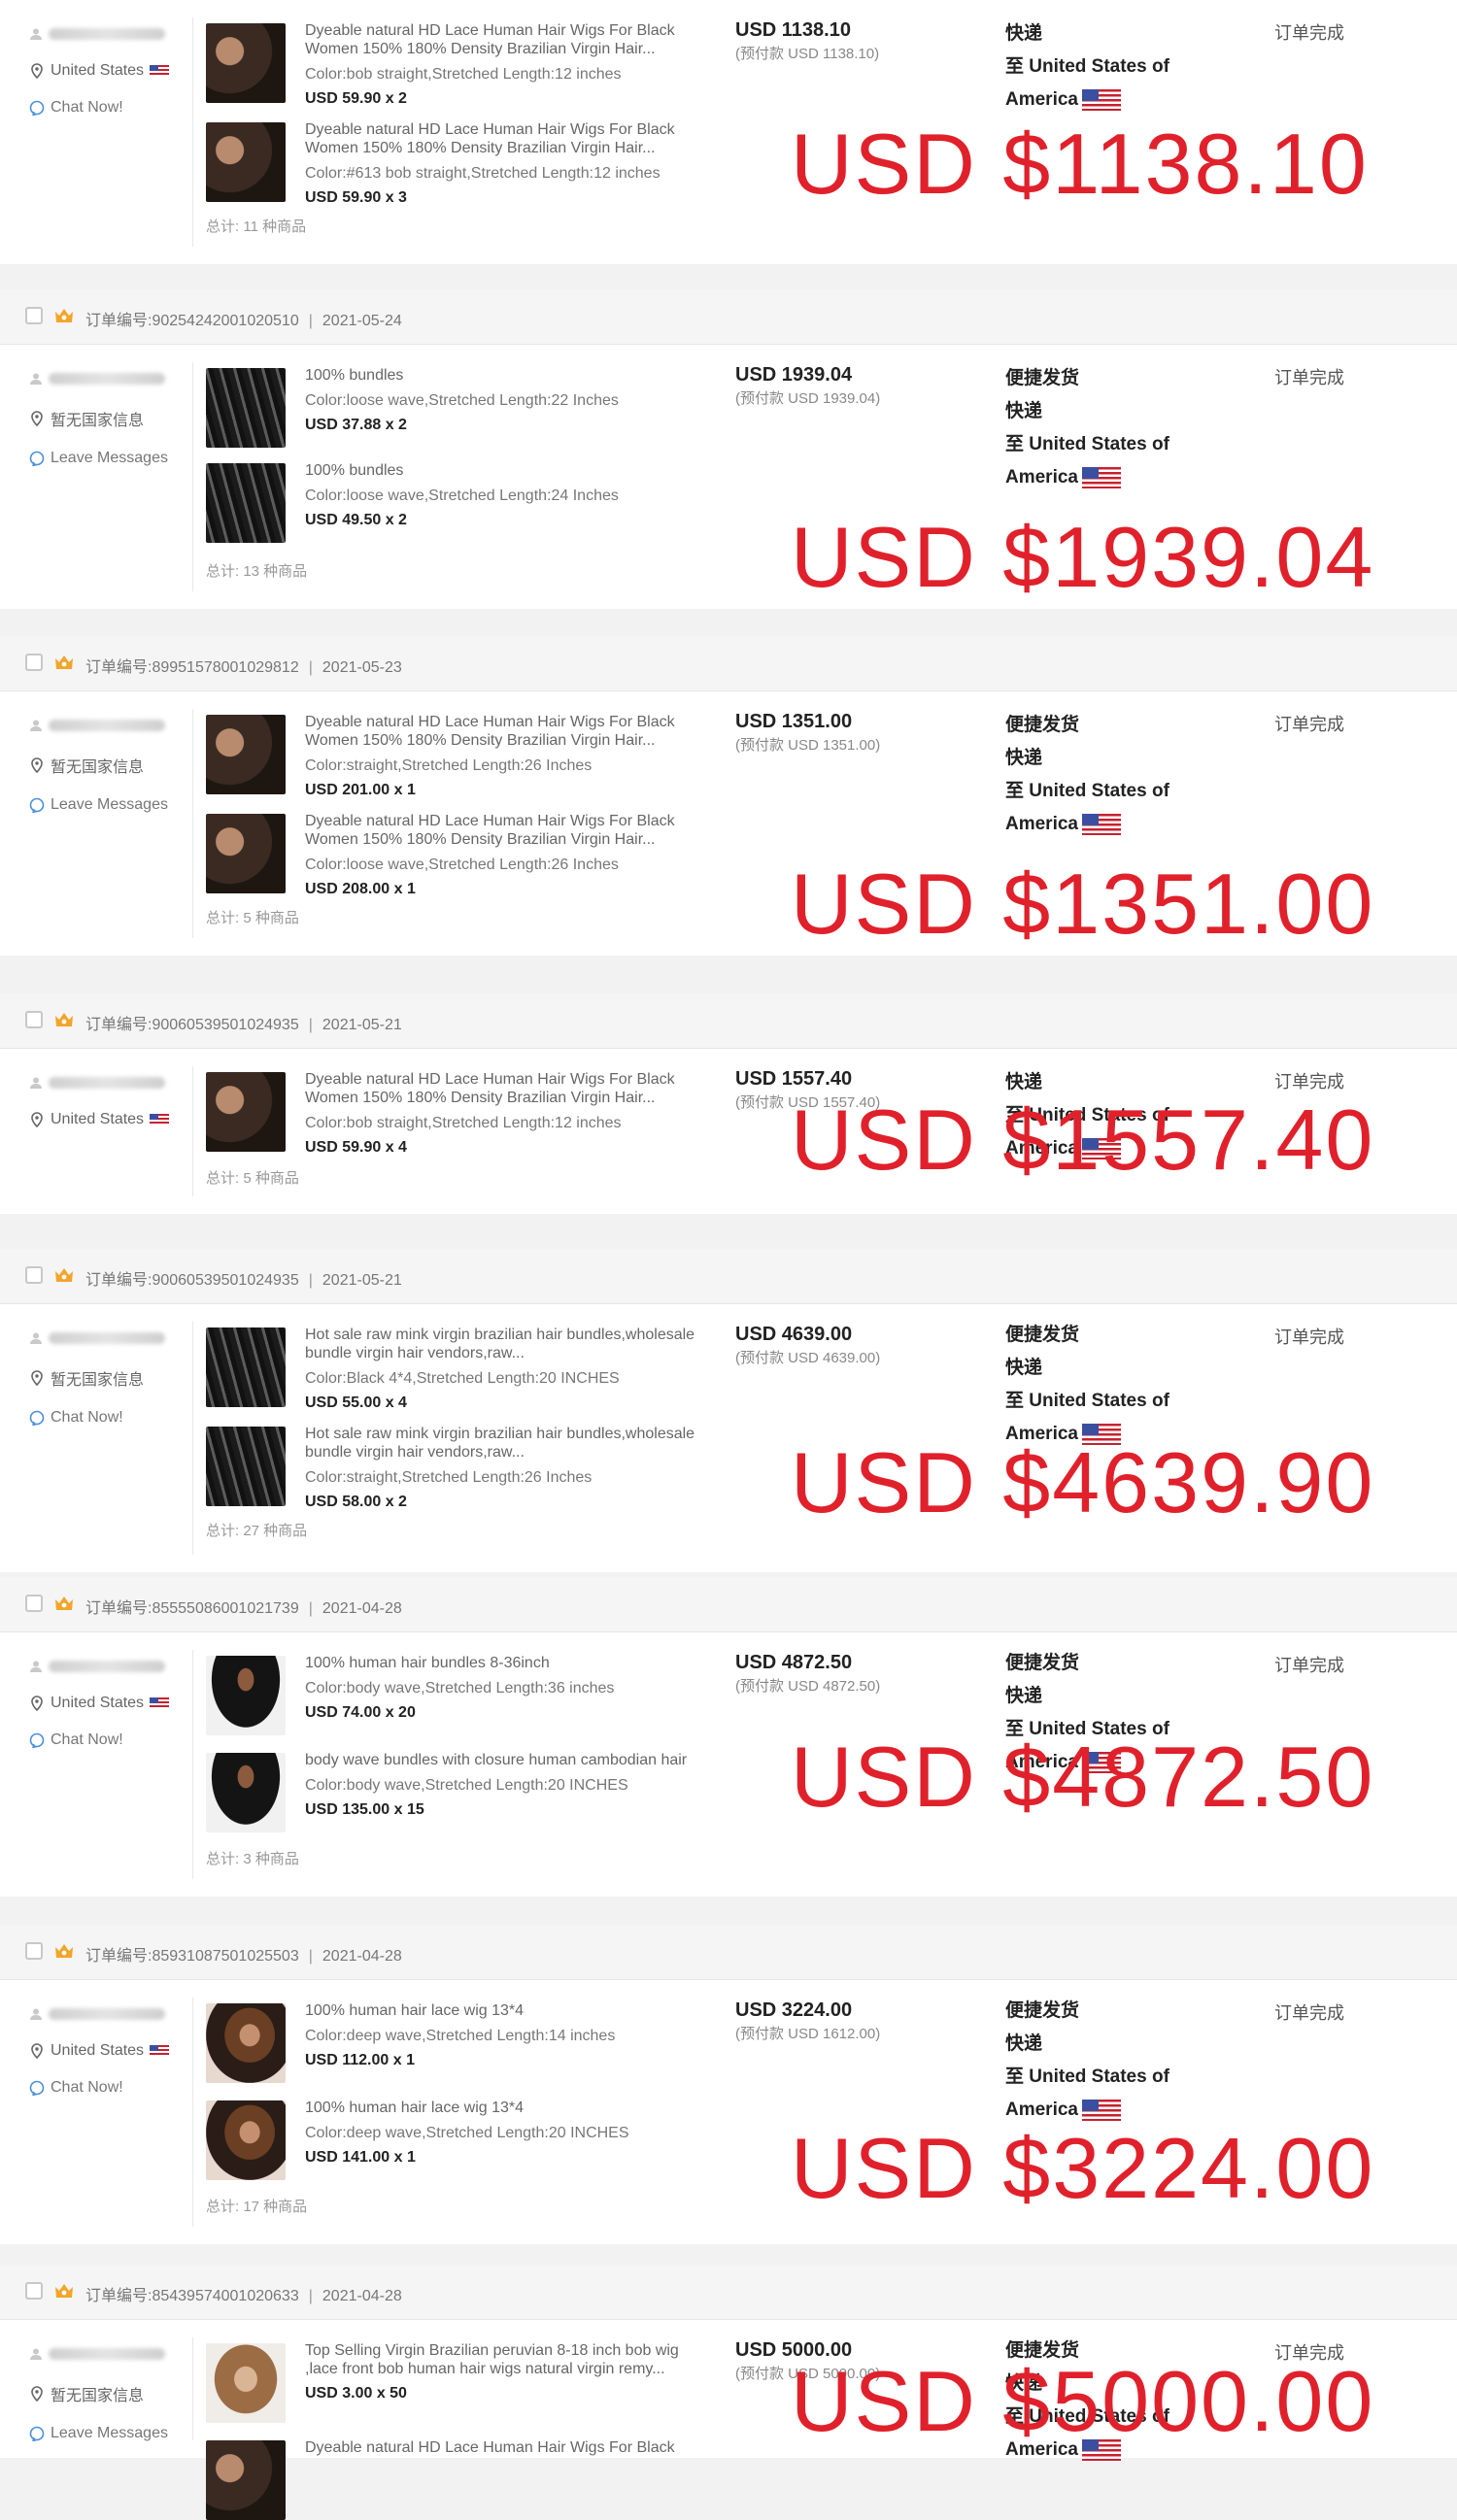 The height and width of the screenshot is (2520, 1457). Describe the element at coordinates (37, 2394) in the screenshot. I see `location-pin-icon` at that location.